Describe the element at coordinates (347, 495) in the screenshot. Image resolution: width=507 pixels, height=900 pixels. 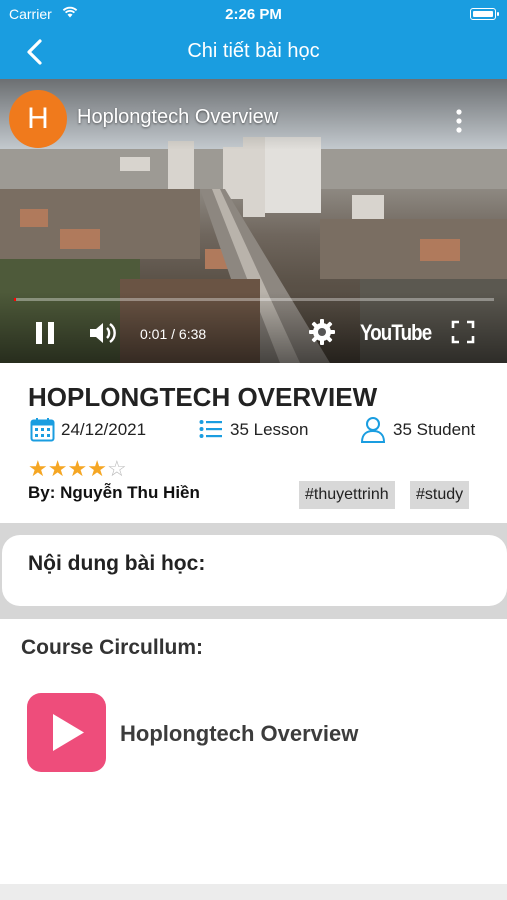
I see `tag-thuyettrinh: #thuyettrinh` at that location.